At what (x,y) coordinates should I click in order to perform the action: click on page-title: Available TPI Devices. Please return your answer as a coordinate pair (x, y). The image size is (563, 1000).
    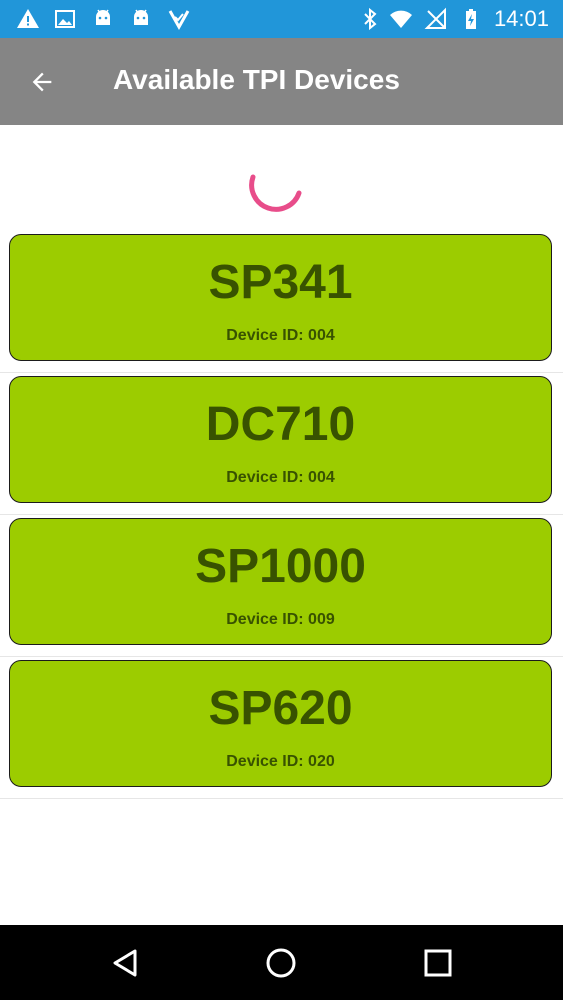
    Looking at the image, I should click on (256, 79).